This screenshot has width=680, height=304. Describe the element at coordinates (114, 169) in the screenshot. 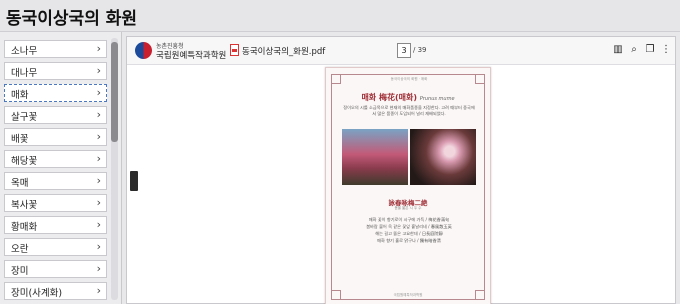

I see `sidebar-scrollbar` at that location.